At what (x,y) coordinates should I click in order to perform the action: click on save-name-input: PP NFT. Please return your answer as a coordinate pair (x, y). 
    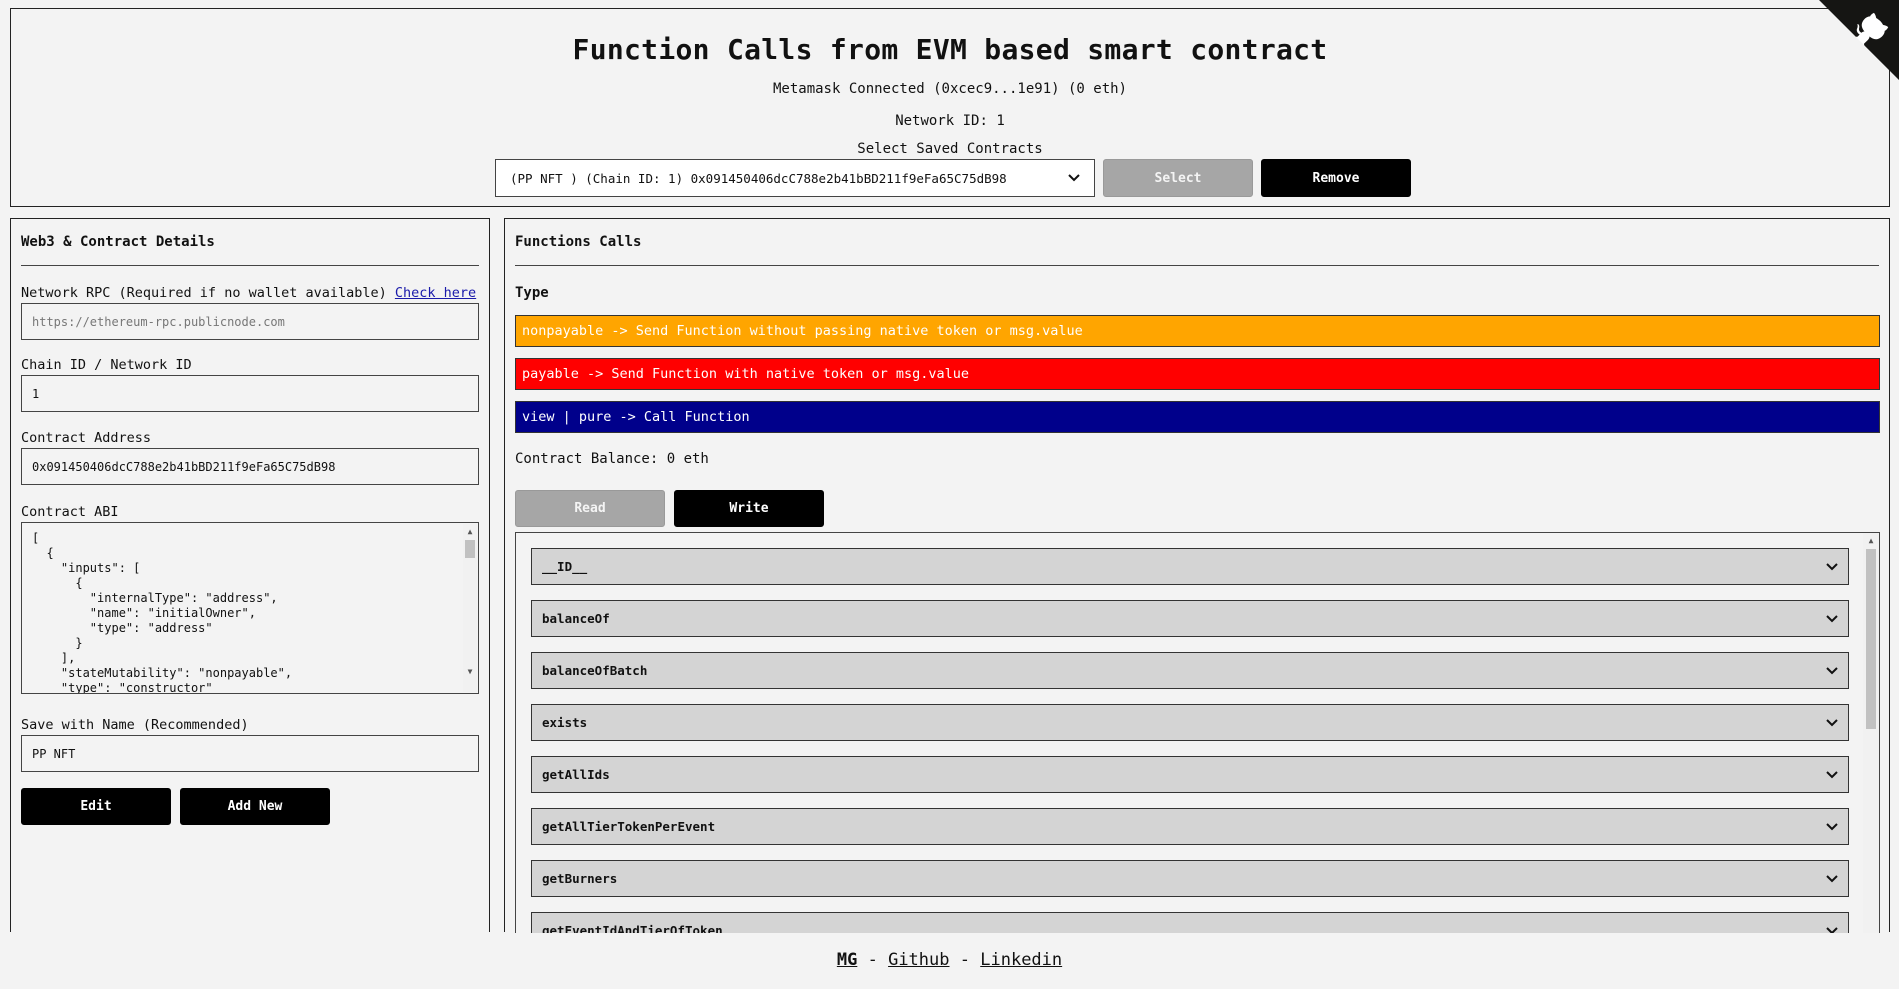
    Looking at the image, I should click on (250, 753).